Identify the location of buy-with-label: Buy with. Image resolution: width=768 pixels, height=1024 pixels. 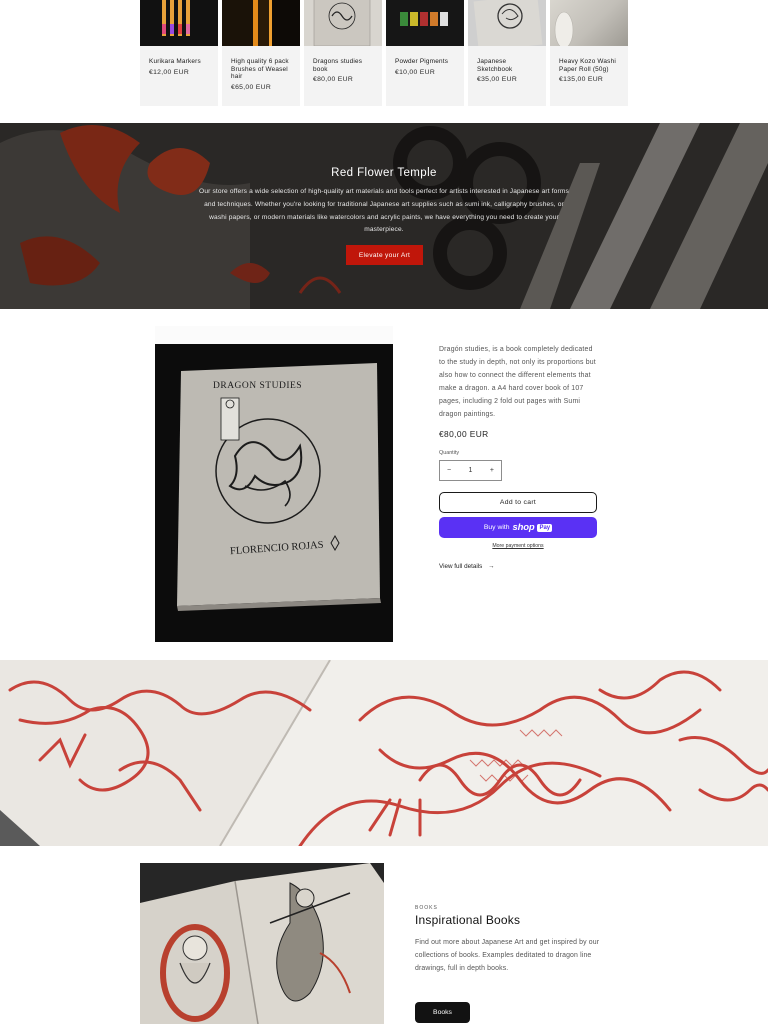
(496, 528).